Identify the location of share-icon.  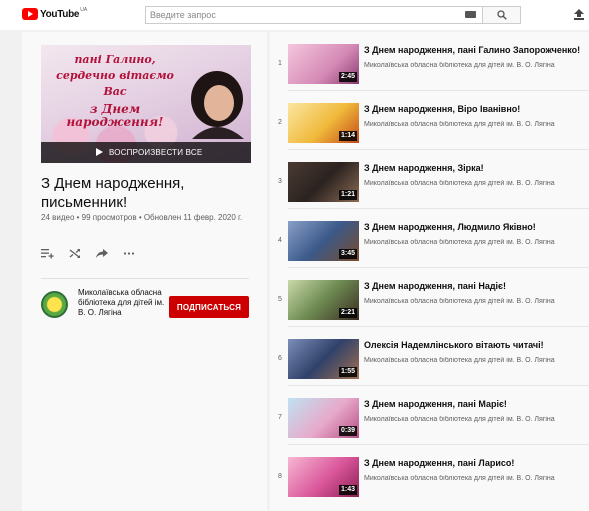
(102, 253).